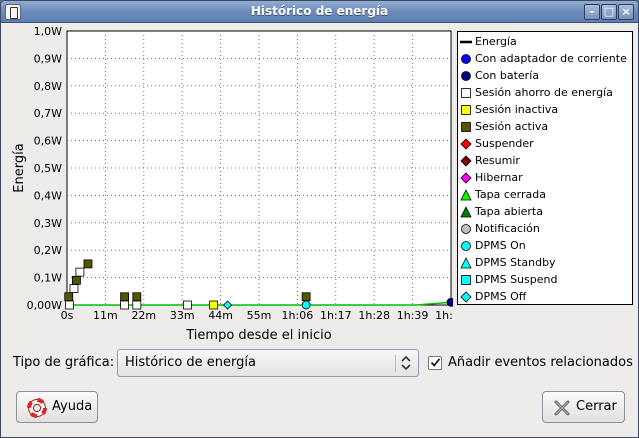 This screenshot has width=639, height=438. I want to click on minimize-icon: –, so click(592, 12).